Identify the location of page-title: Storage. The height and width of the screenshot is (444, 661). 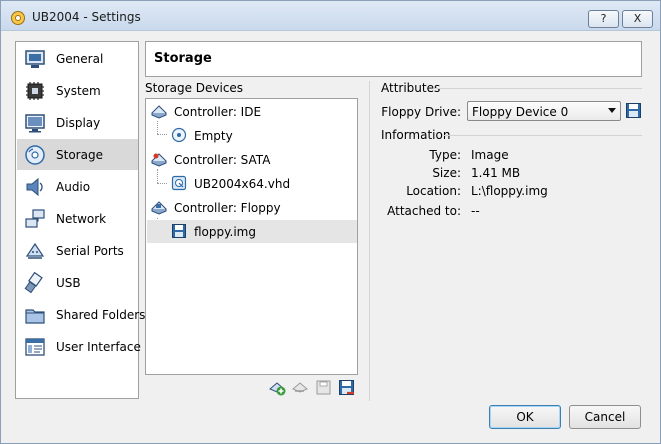
(183, 58).